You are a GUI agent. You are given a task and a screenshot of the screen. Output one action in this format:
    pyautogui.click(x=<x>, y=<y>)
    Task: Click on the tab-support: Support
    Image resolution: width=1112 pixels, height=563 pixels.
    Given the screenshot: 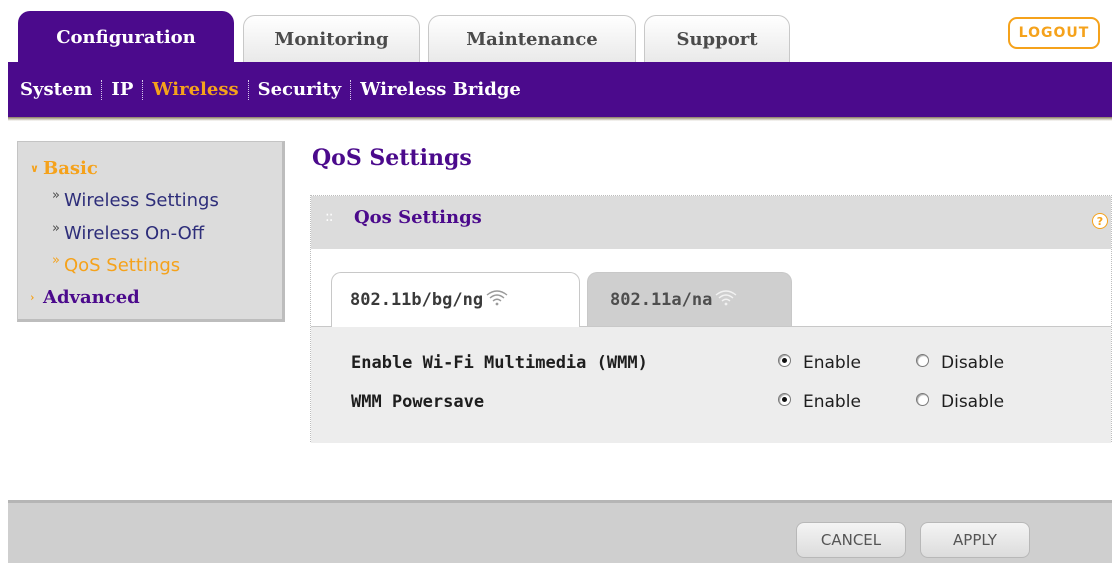 What is the action you would take?
    pyautogui.click(x=717, y=38)
    